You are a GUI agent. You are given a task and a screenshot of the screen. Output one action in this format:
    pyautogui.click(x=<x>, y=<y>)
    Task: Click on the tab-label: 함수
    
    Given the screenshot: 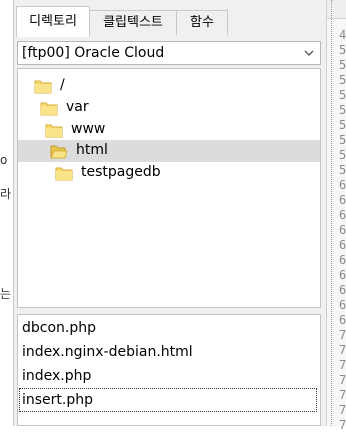 What is the action you would take?
    pyautogui.click(x=202, y=22)
    